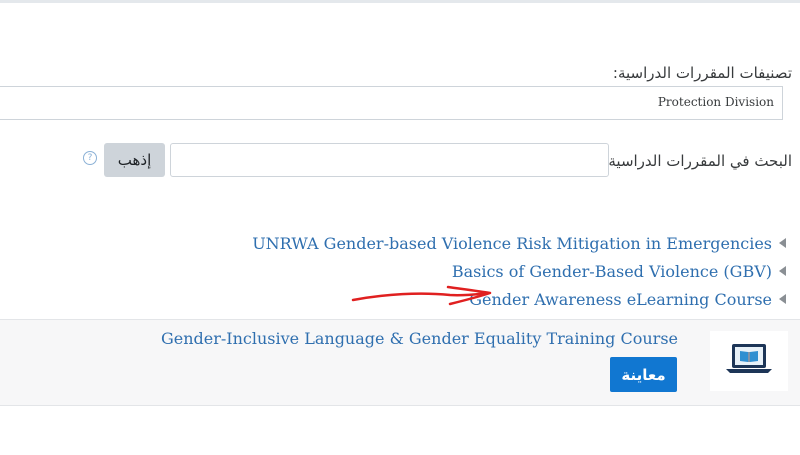 The width and height of the screenshot is (800, 455). I want to click on course-category-selected: Protection Division, so click(716, 102).